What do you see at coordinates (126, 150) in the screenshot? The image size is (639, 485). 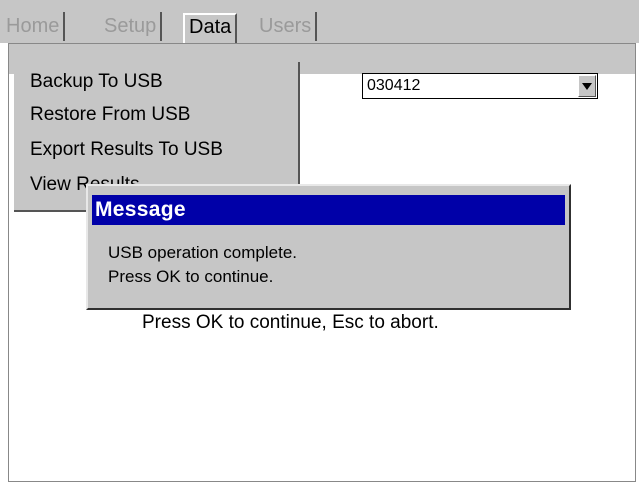 I see `menu-item-export-results-to-usb: Export Results To USB` at bounding box center [126, 150].